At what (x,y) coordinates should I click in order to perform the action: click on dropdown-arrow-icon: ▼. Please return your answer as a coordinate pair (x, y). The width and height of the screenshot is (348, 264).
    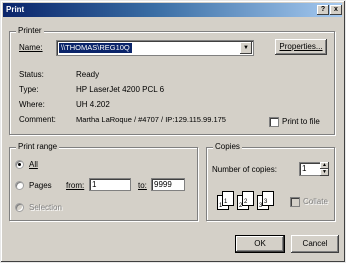
    Looking at the image, I should click on (246, 48).